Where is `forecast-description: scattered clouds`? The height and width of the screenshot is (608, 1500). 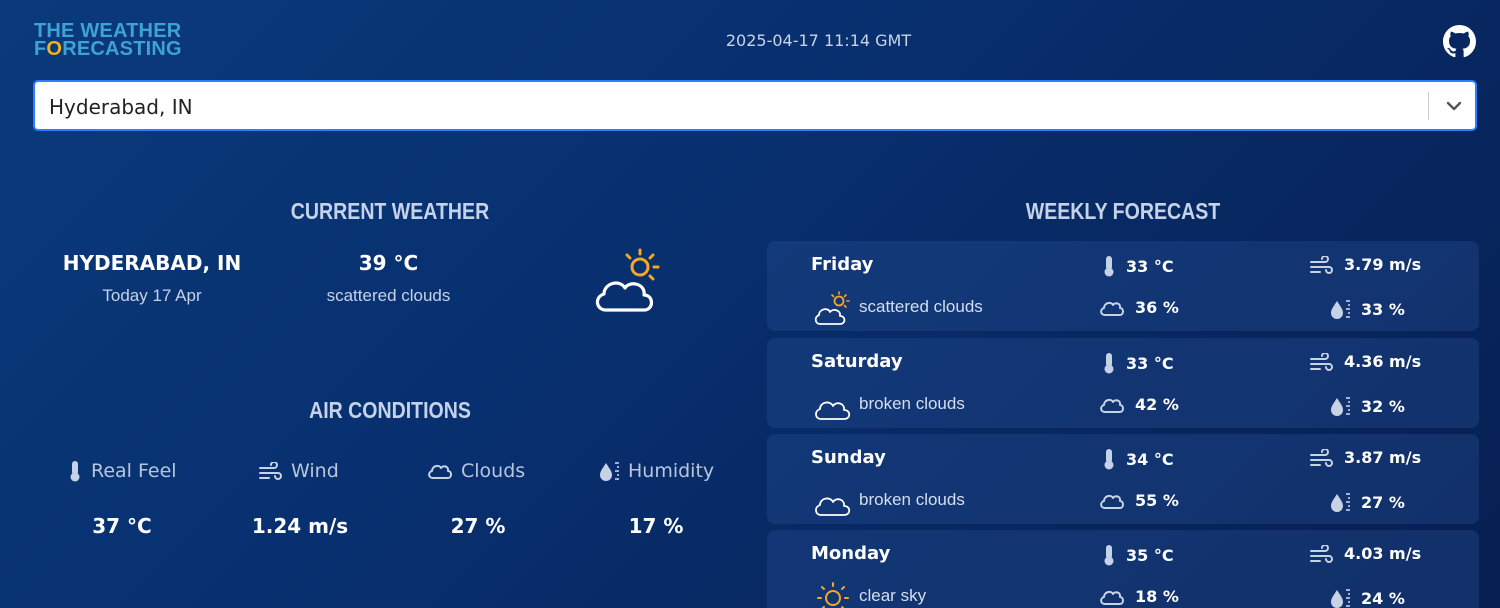 forecast-description: scattered clouds is located at coordinates (921, 306).